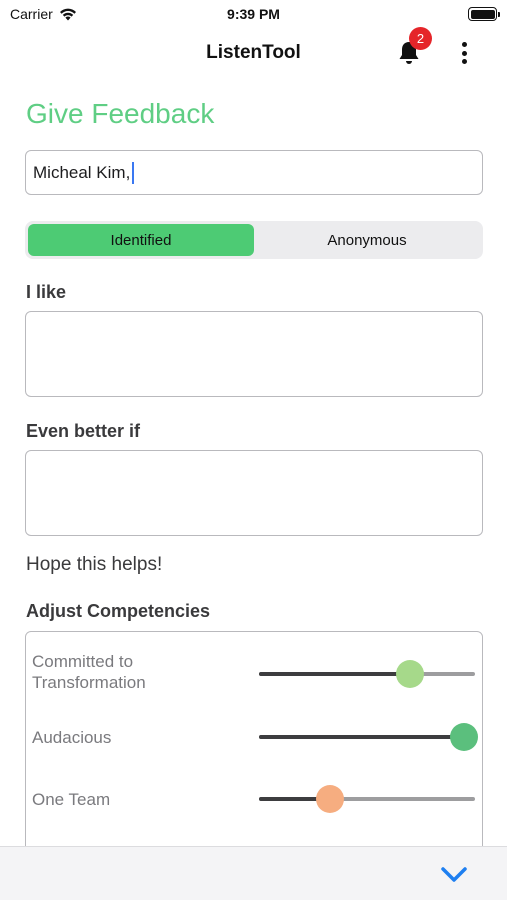  I want to click on battery-icon, so click(484, 14).